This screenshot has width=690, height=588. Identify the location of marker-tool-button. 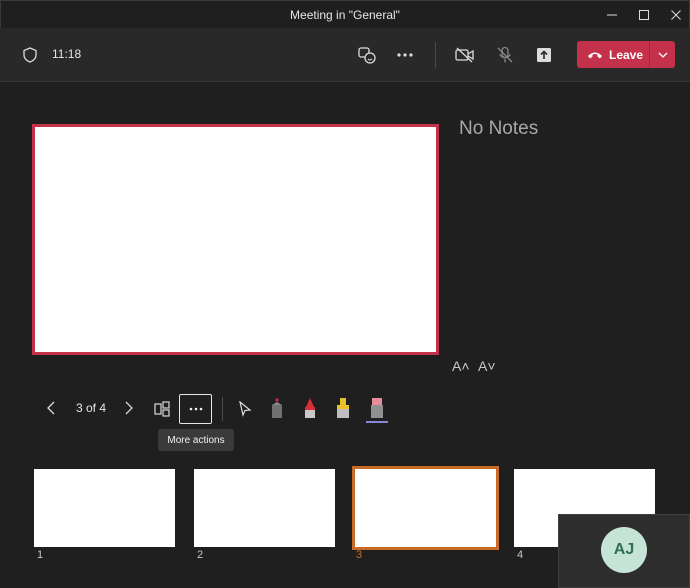
(310, 408).